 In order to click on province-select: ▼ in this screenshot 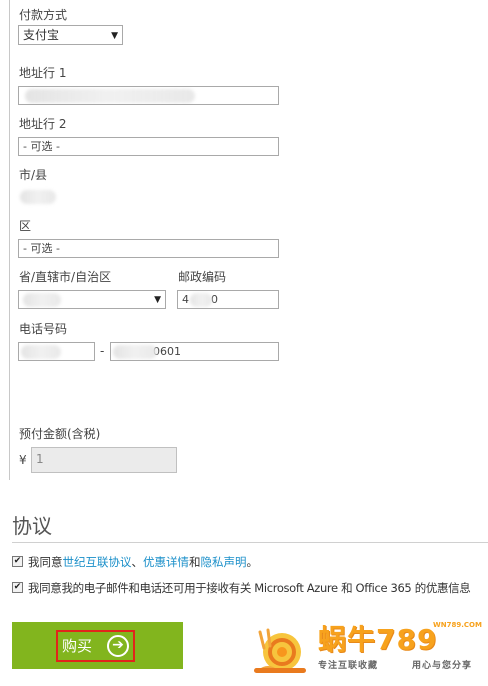, I will do `click(92, 299)`.